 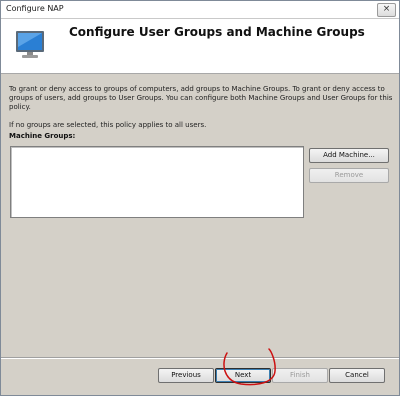 I want to click on window-title: Configure NAP, so click(x=35, y=8).